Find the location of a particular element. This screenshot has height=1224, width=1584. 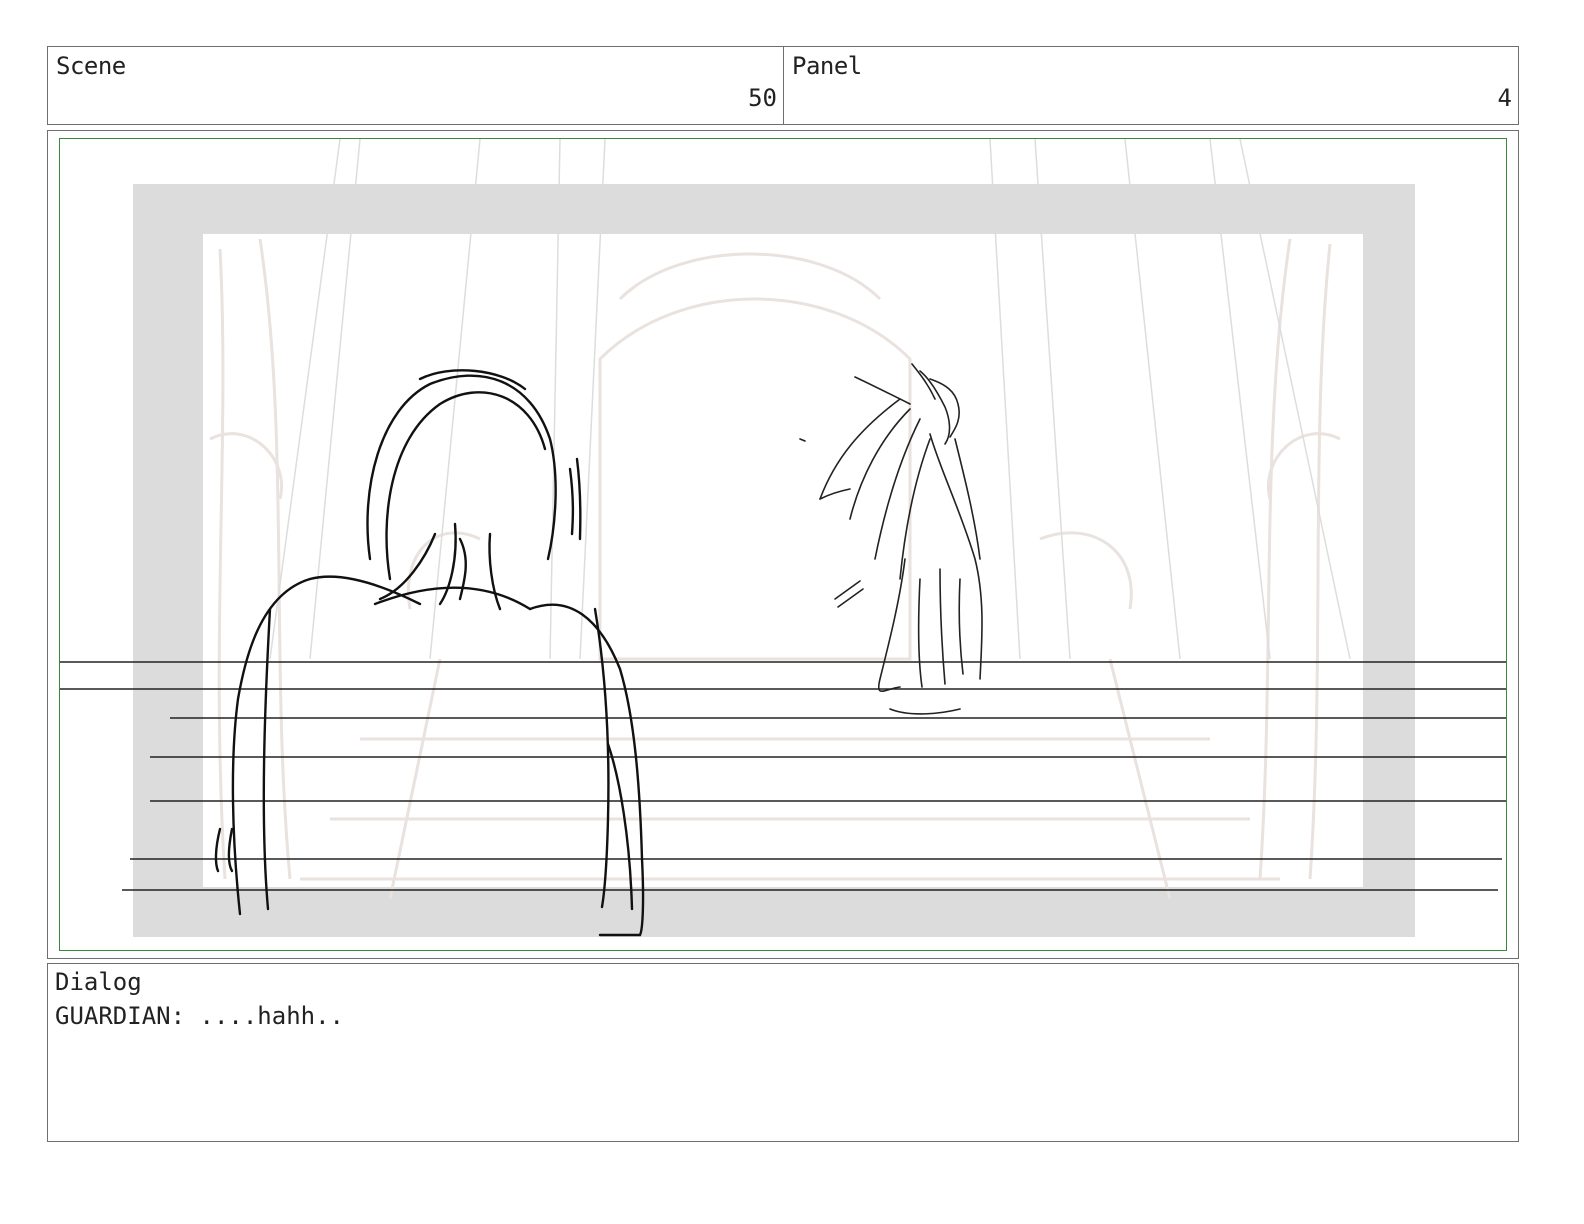

dialog-text: GUARDIAN: ....hahh.. is located at coordinates (199, 1016).